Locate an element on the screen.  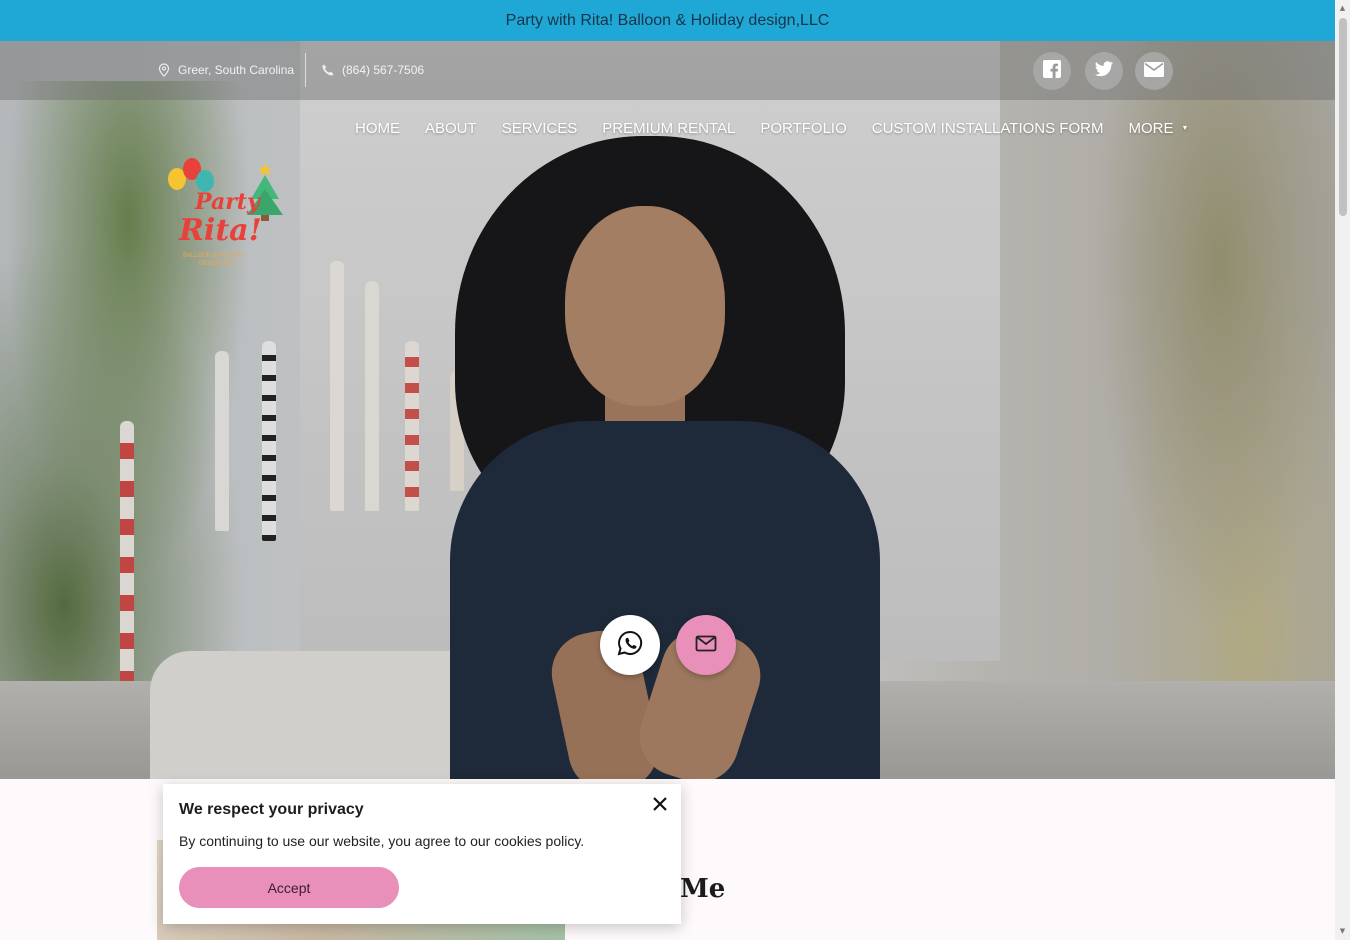
email-contact-button is located at coordinates (706, 645).